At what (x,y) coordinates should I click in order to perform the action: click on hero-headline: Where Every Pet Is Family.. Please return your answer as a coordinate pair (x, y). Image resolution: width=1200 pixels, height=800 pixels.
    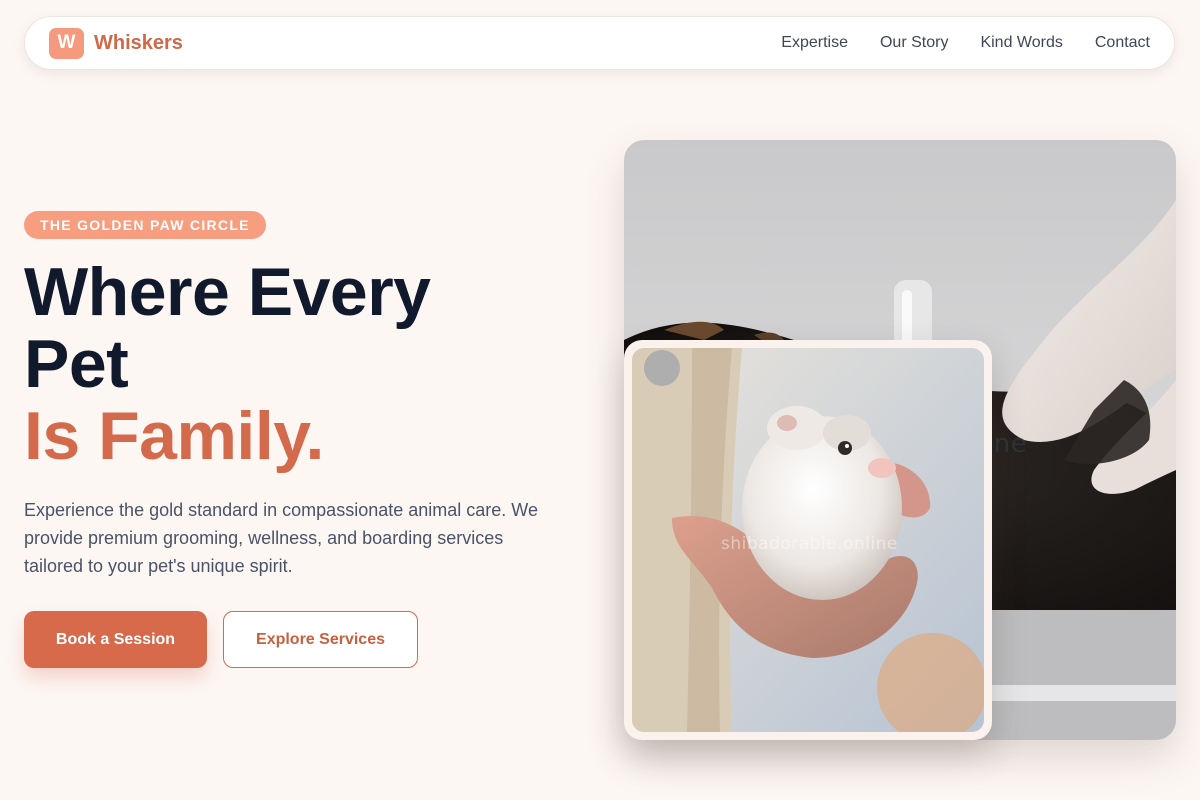
    Looking at the image, I should click on (227, 364).